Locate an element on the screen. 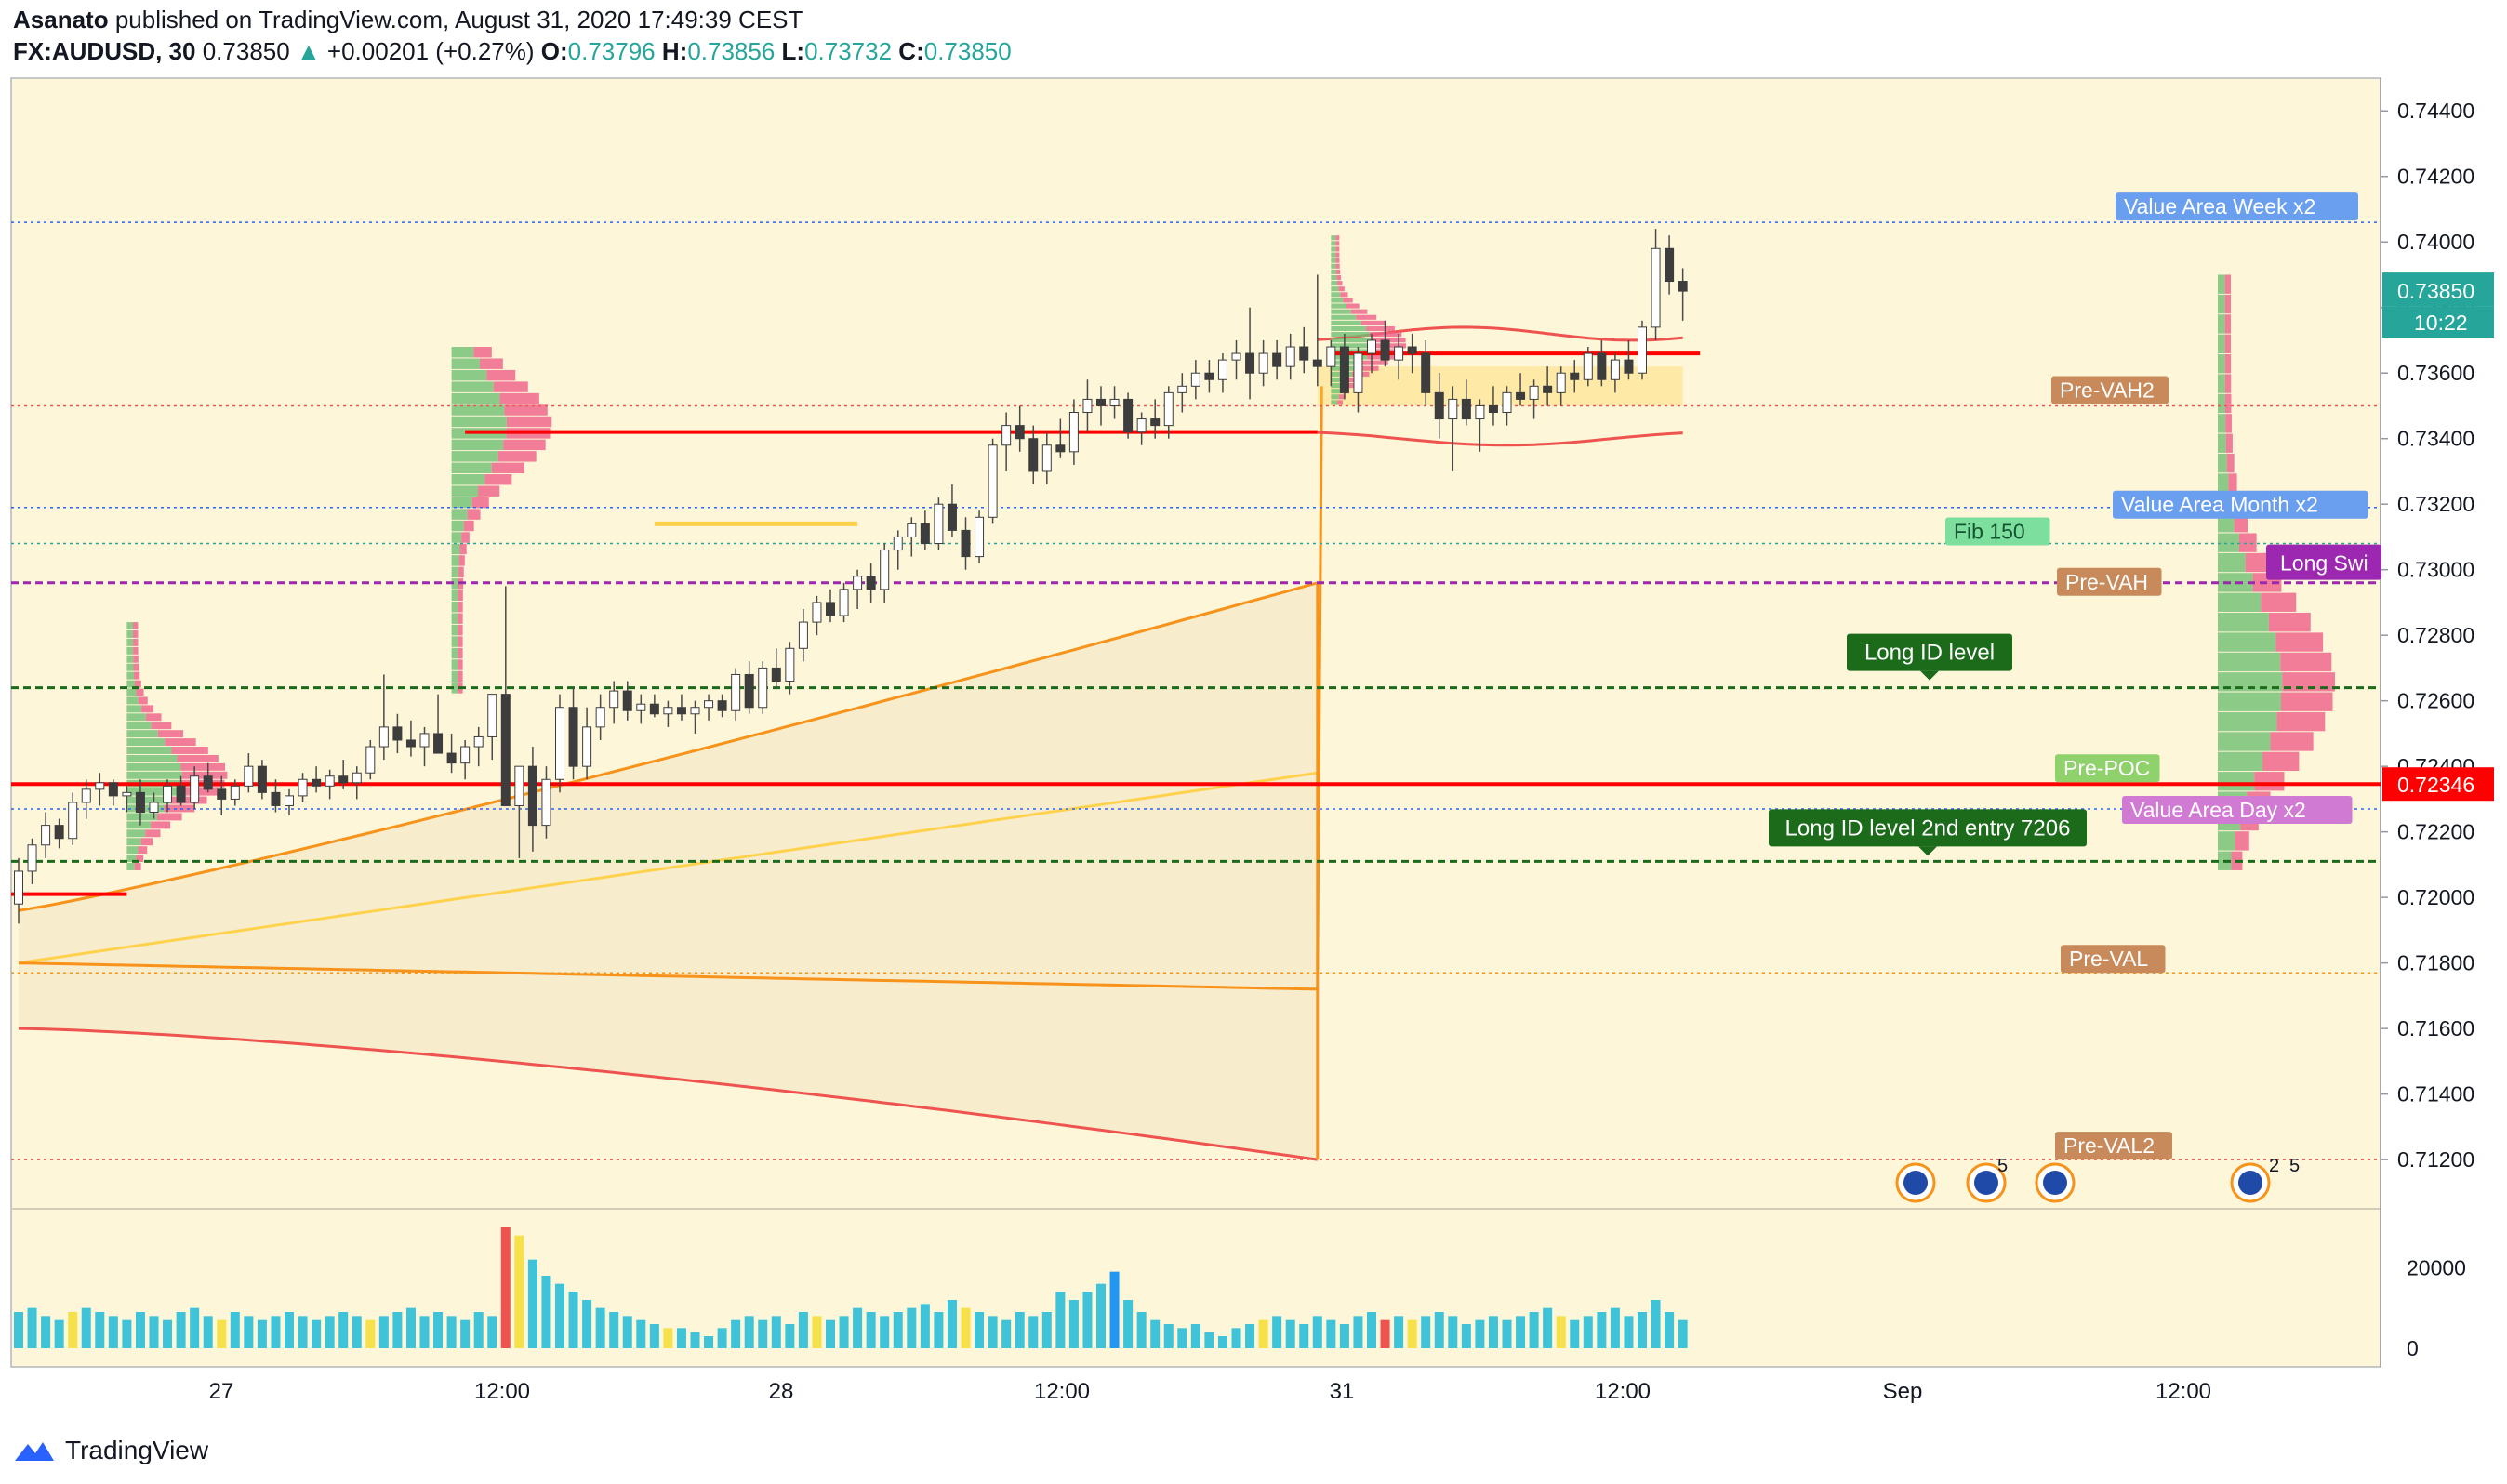 This screenshot has width=2507, height=1484. time-axis: 27 12:00 28 12:00 31 12:00 Sep 12:00 is located at coordinates (1210, 1391).